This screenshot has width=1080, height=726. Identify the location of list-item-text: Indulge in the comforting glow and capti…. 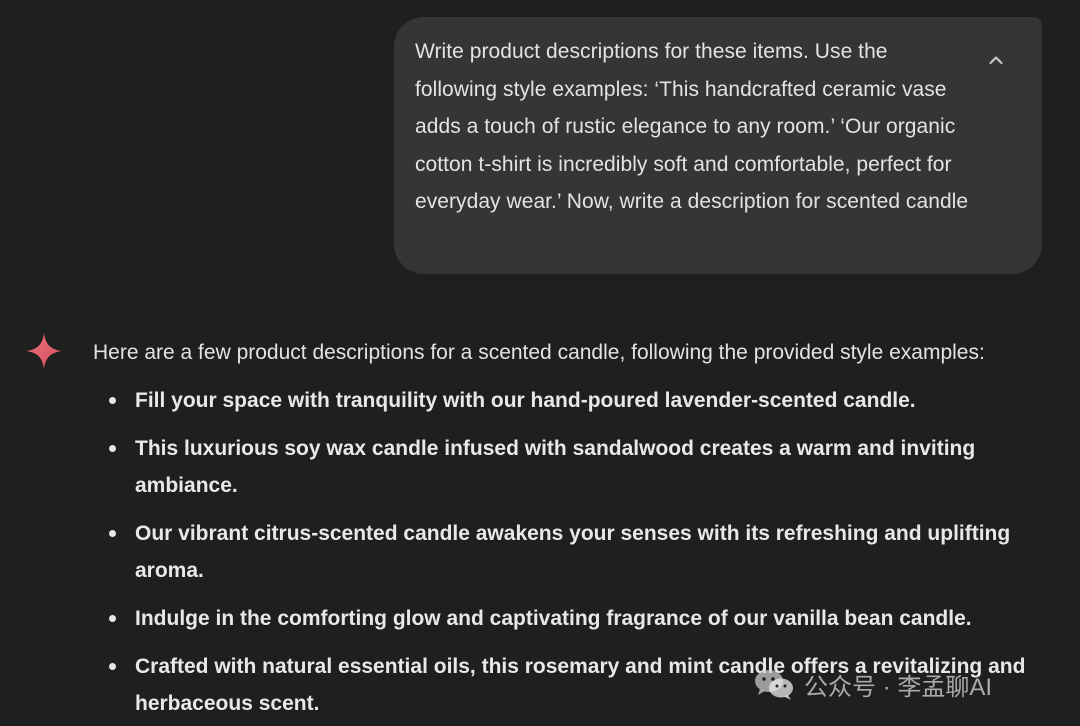
(553, 618).